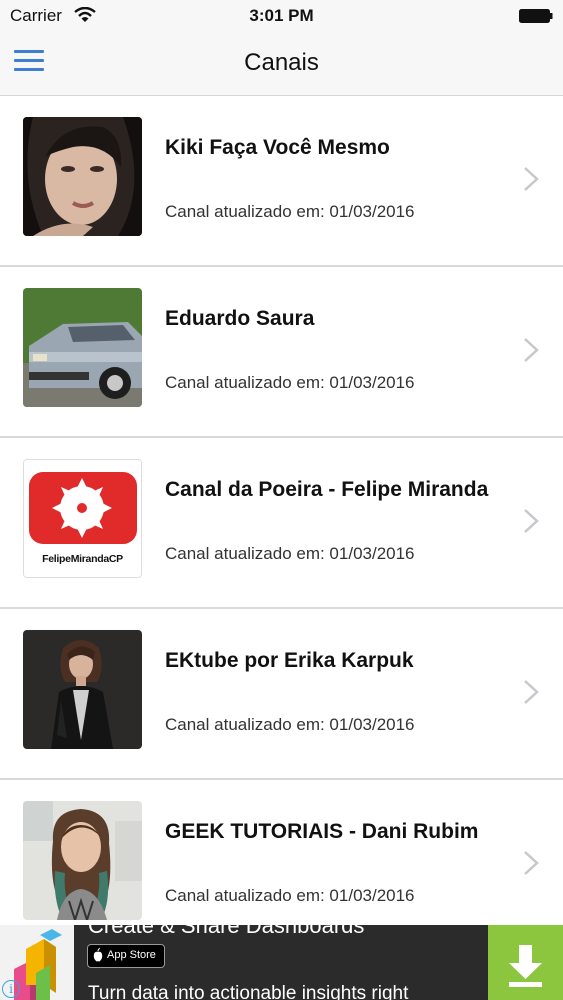 This screenshot has width=563, height=1000. I want to click on download-arrow-icon, so click(525, 966).